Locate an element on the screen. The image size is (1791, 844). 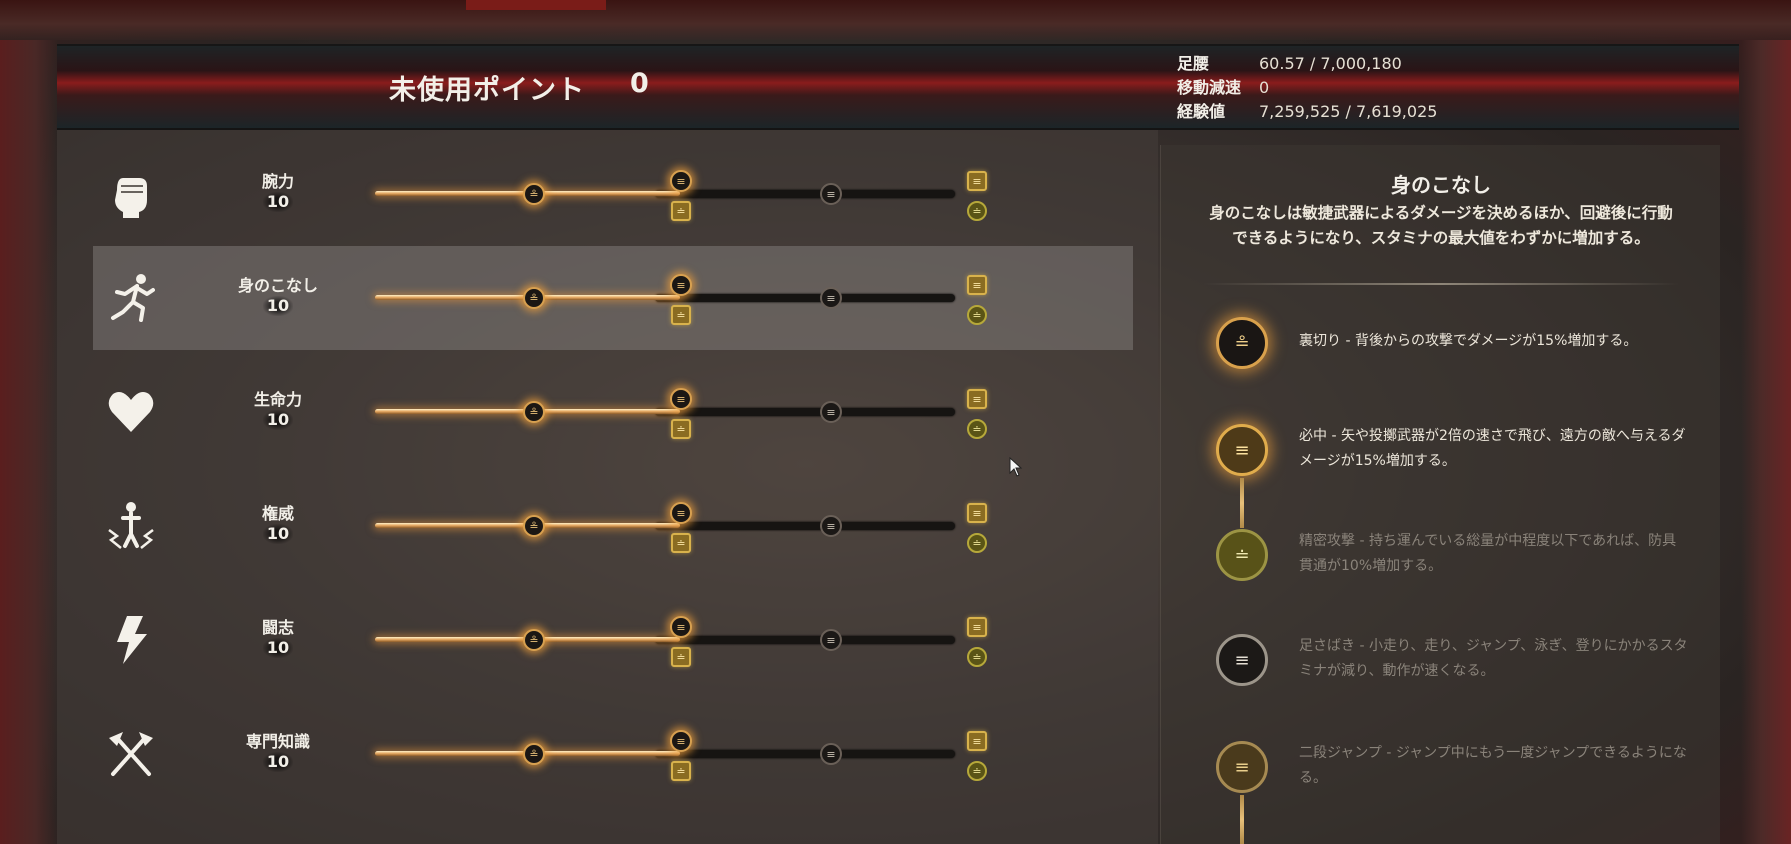
perk-row: ≡ 二段ジャンプ - ジャンプ中にもう一度ジャンプできるようになる。 is located at coordinates (1441, 772).